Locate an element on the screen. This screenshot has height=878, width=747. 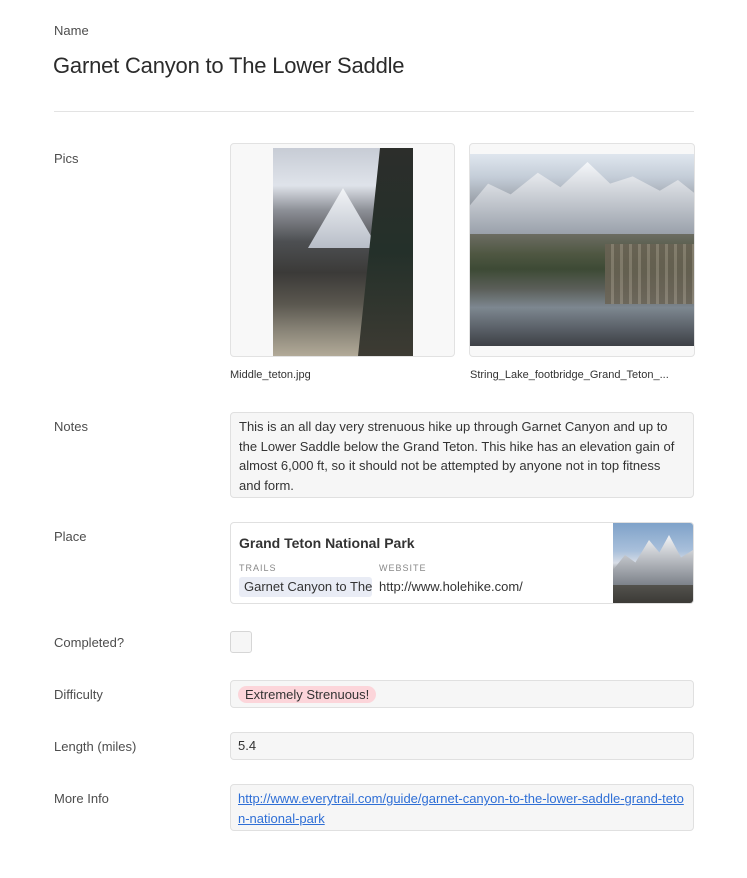
mountain-photo is located at coordinates (343, 252).